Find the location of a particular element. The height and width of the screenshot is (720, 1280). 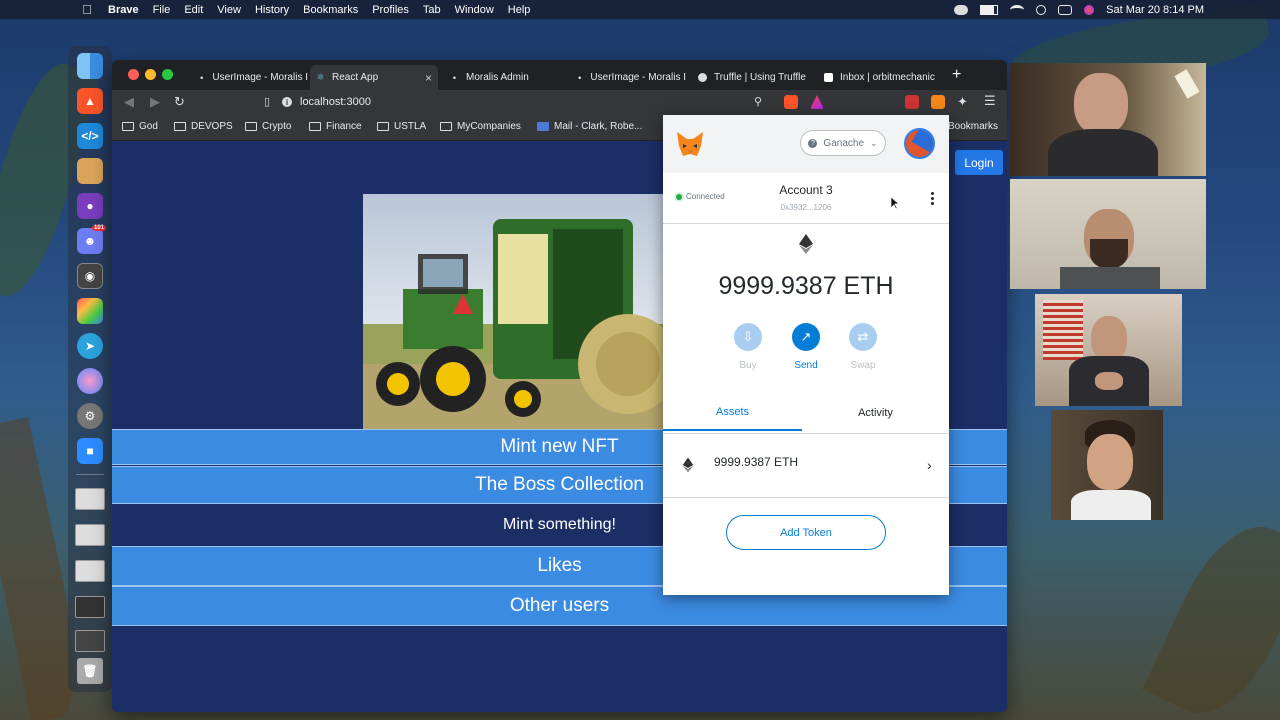

trash-icon: 🗑 is located at coordinates (90, 671).